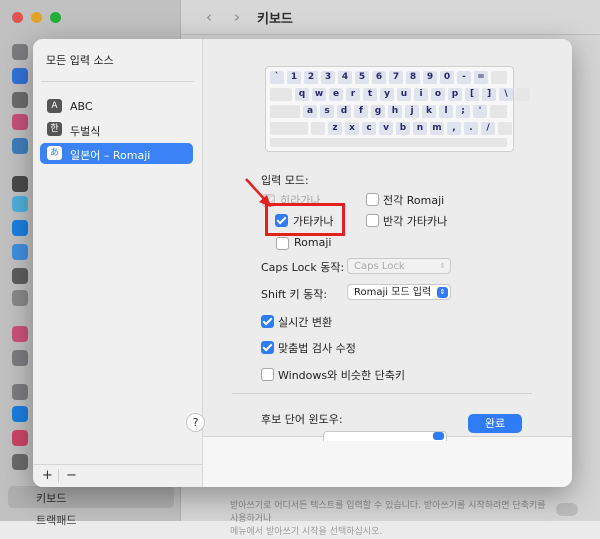 The height and width of the screenshot is (539, 600). What do you see at coordinates (369, 128) in the screenshot?
I see `keyboard-key: c` at bounding box center [369, 128].